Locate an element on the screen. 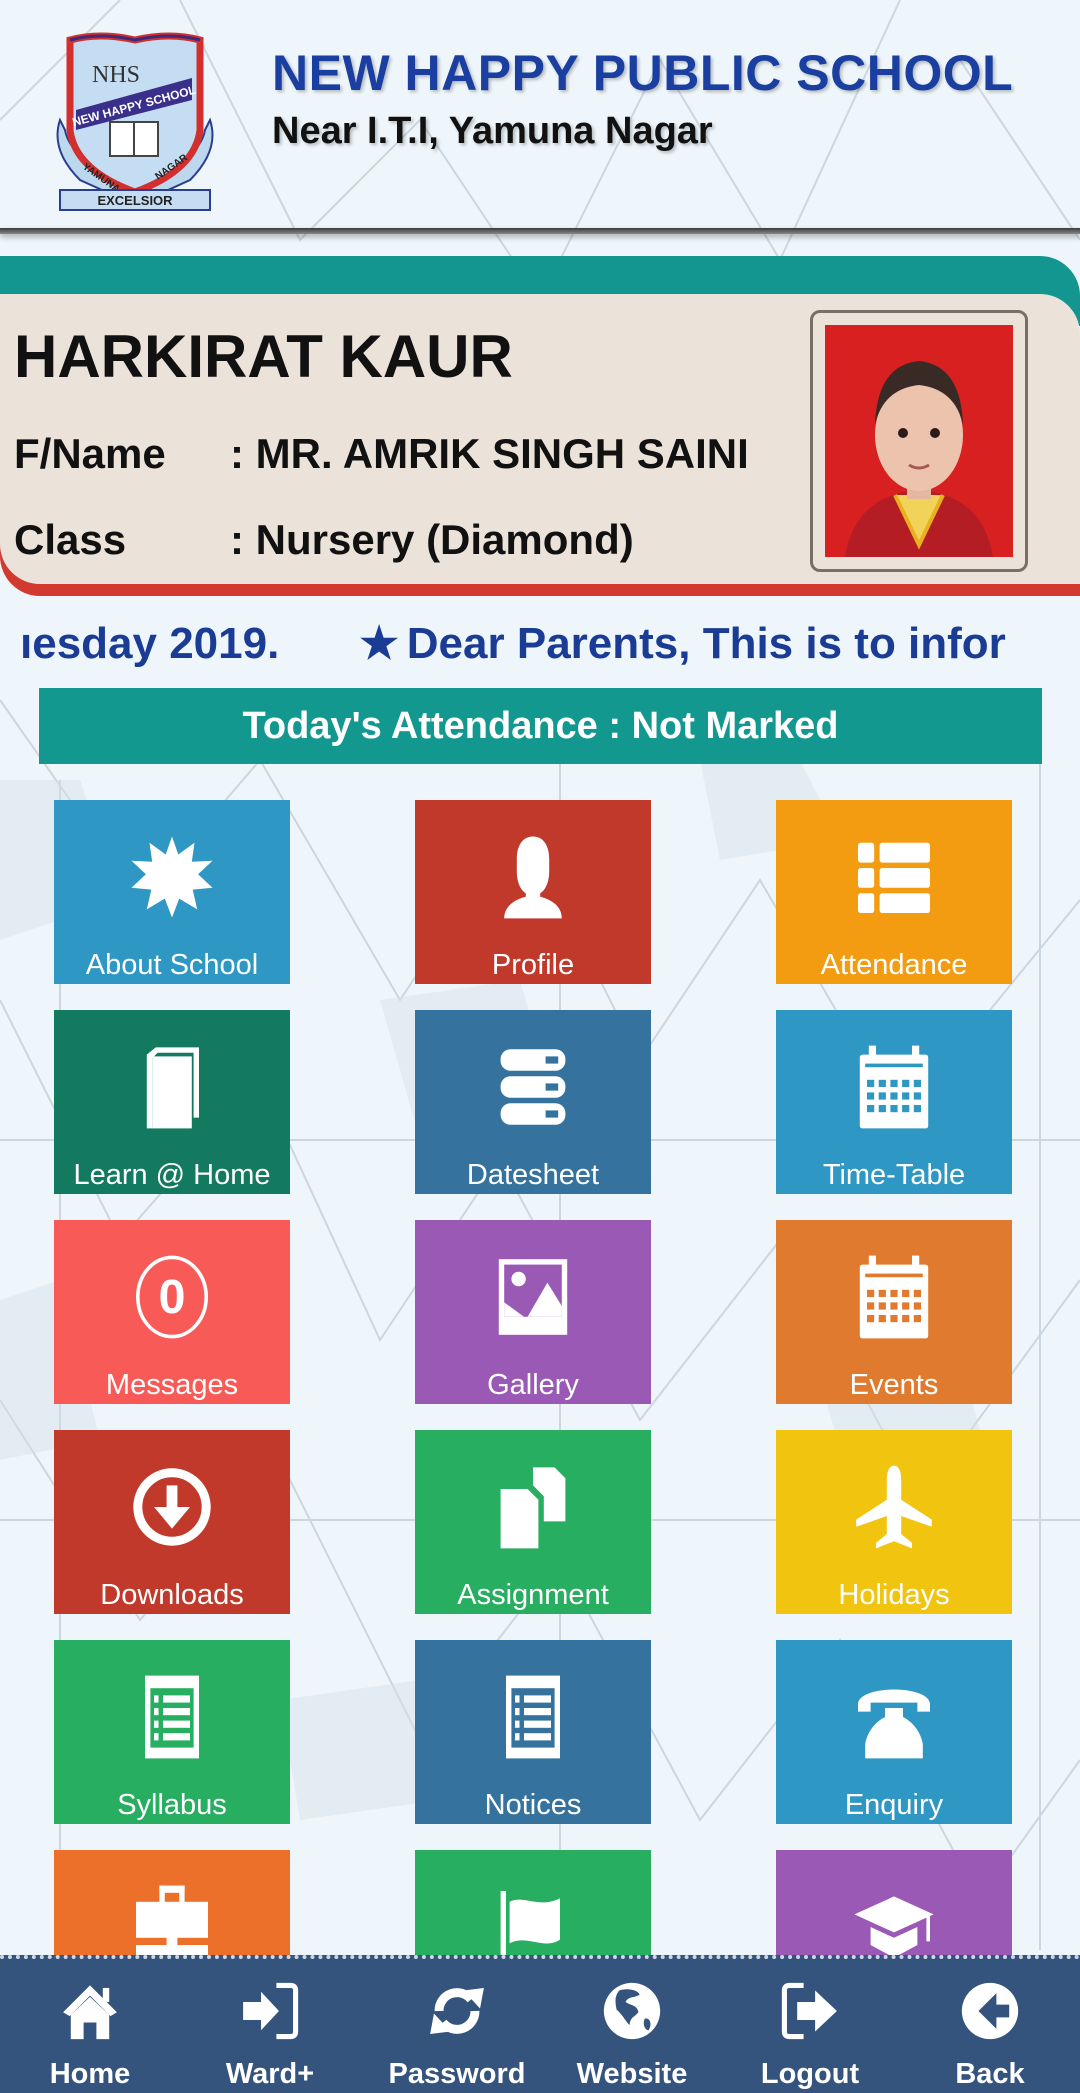 The width and height of the screenshot is (1080, 2093). class-value: : Nursery (Diamond) is located at coordinates (432, 539).